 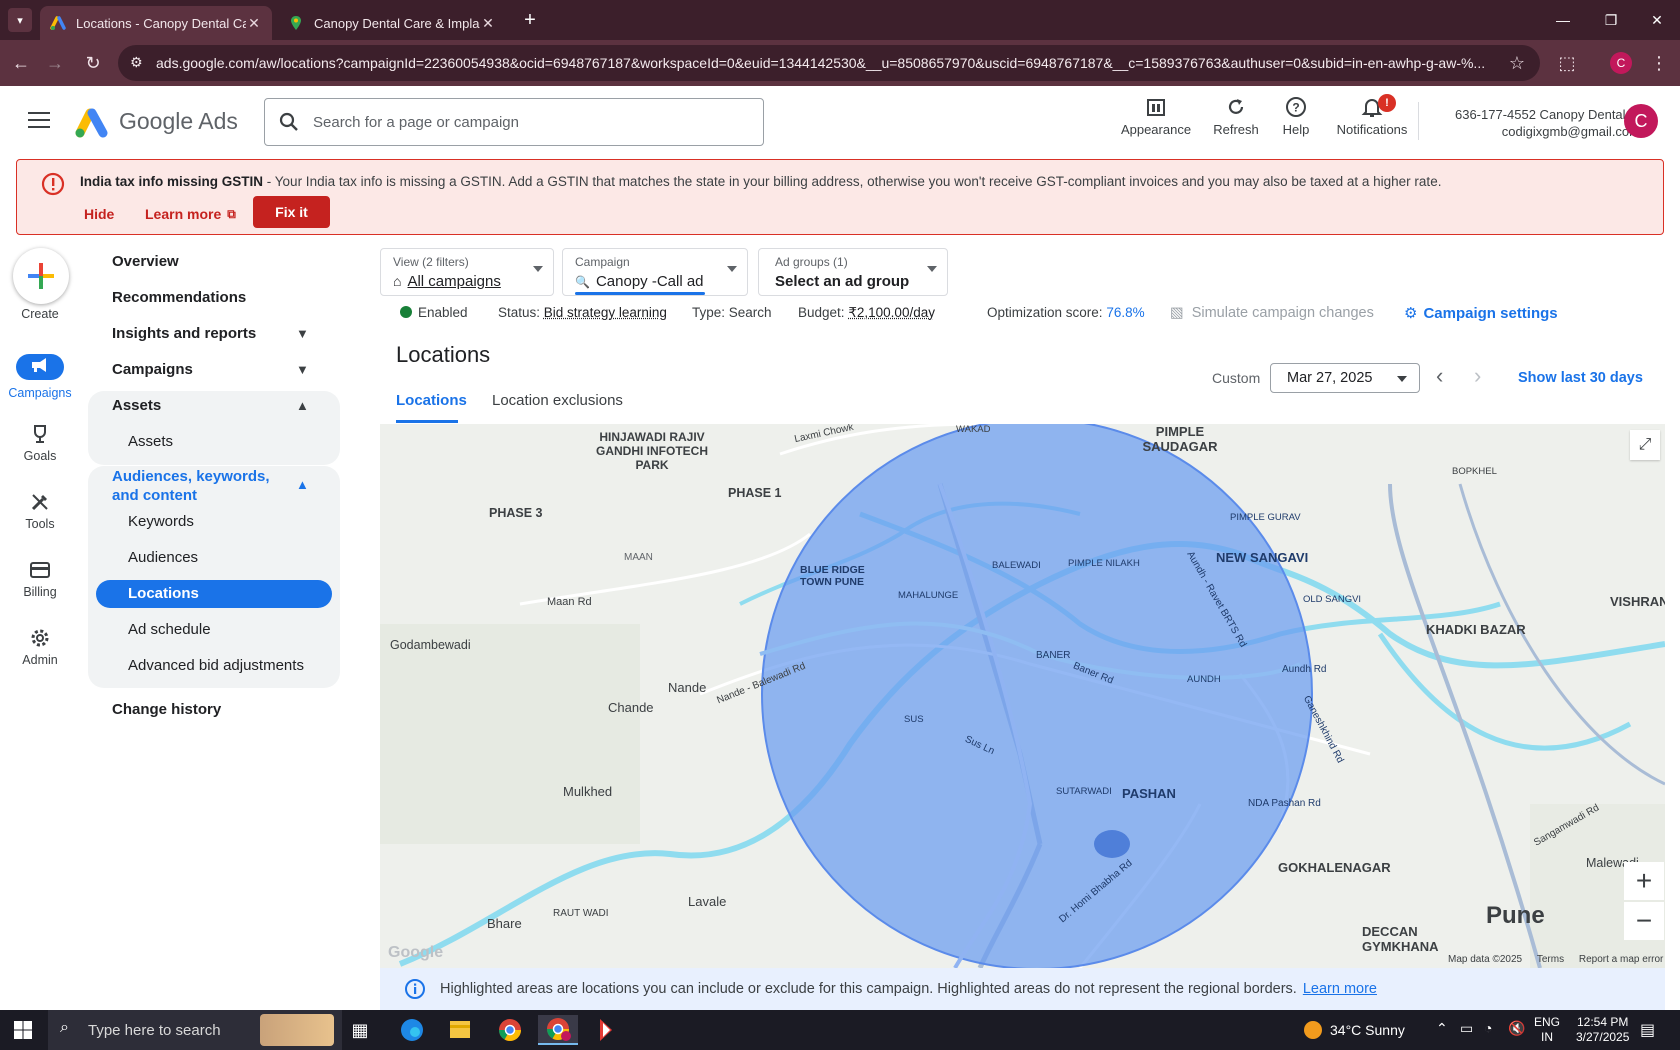 I want to click on nav-change-history: Change history, so click(x=166, y=709).